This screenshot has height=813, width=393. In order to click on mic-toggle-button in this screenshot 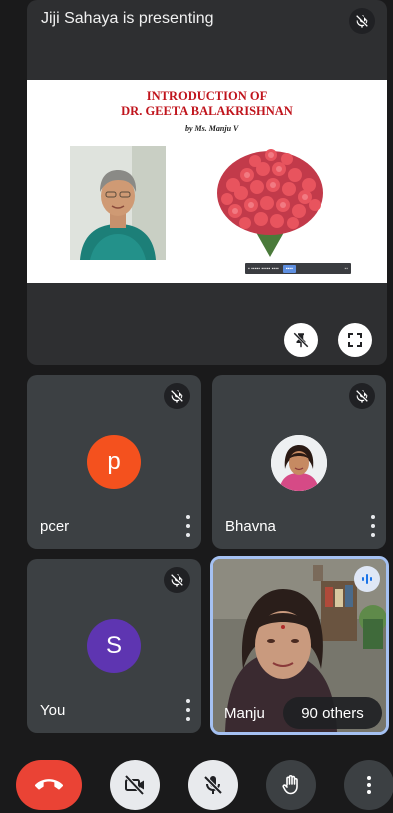, I will do `click(213, 785)`.